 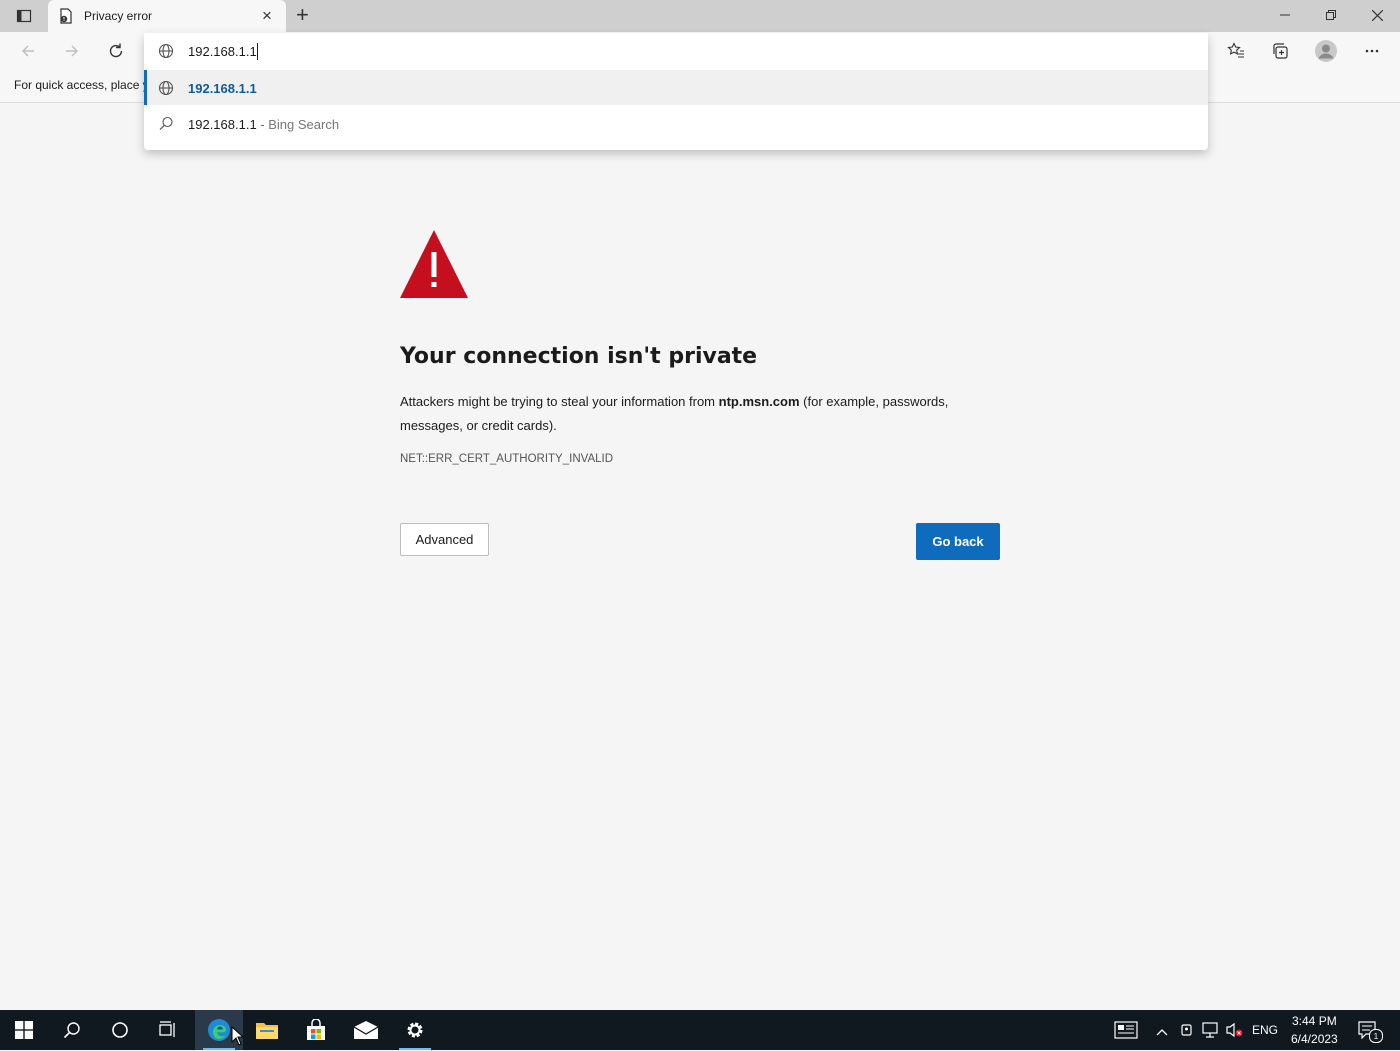 What do you see at coordinates (1162, 1033) in the screenshot?
I see `chevron-up-icon` at bounding box center [1162, 1033].